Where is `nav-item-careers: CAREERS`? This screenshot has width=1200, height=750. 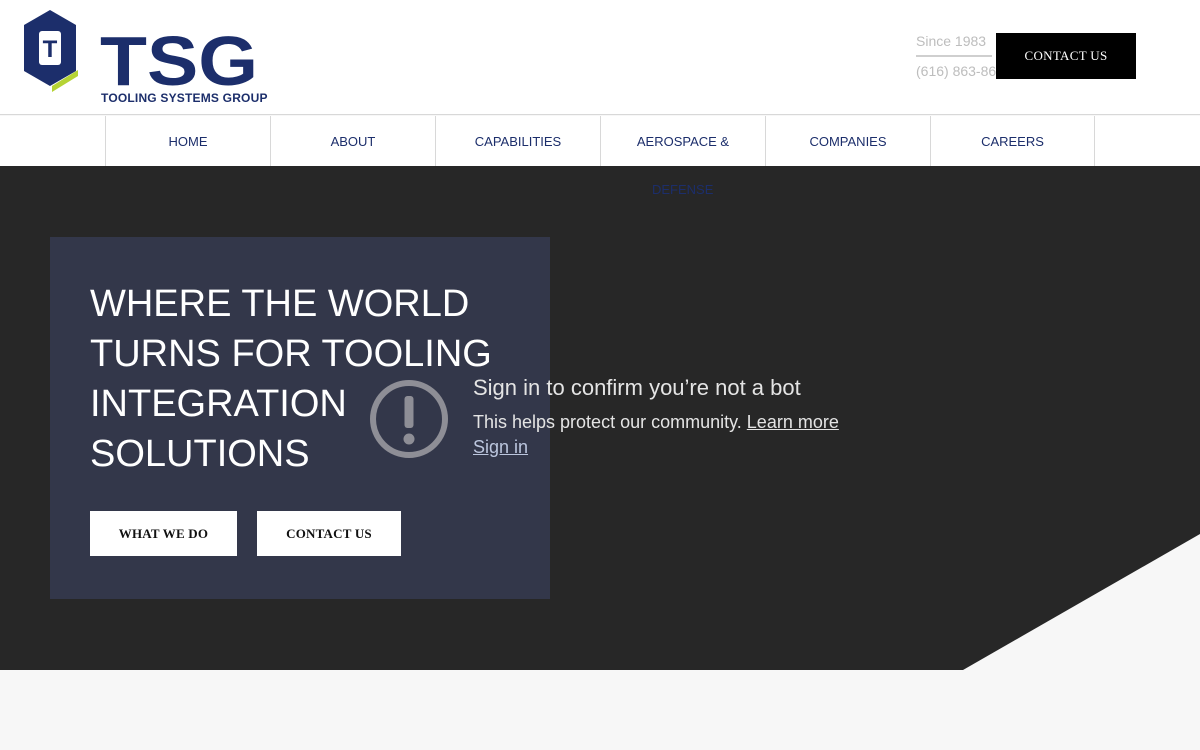
nav-item-careers: CAREERS is located at coordinates (1012, 141).